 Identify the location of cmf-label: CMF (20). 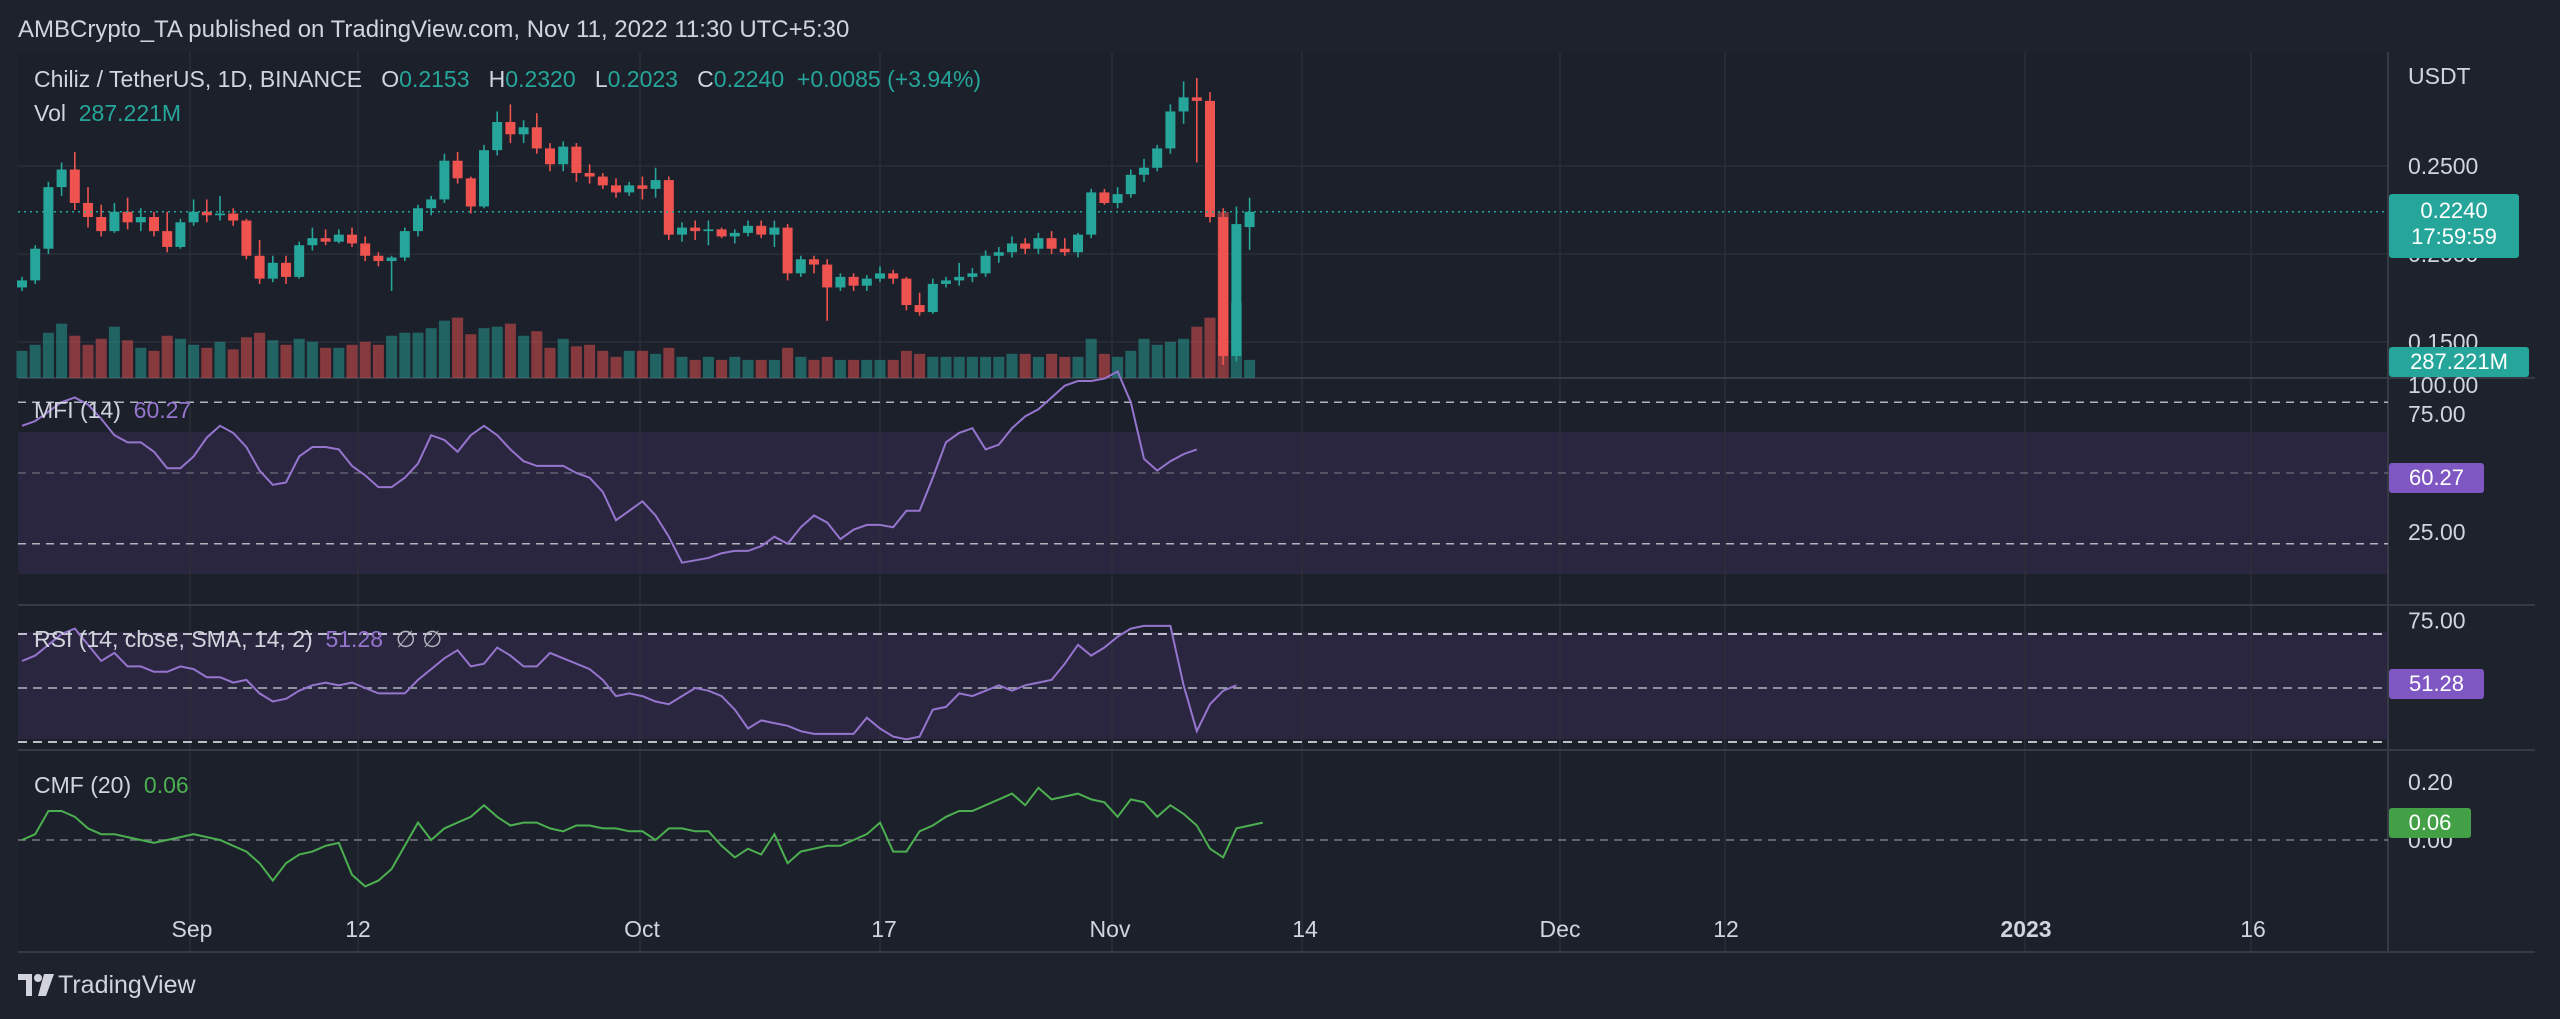
(82, 785).